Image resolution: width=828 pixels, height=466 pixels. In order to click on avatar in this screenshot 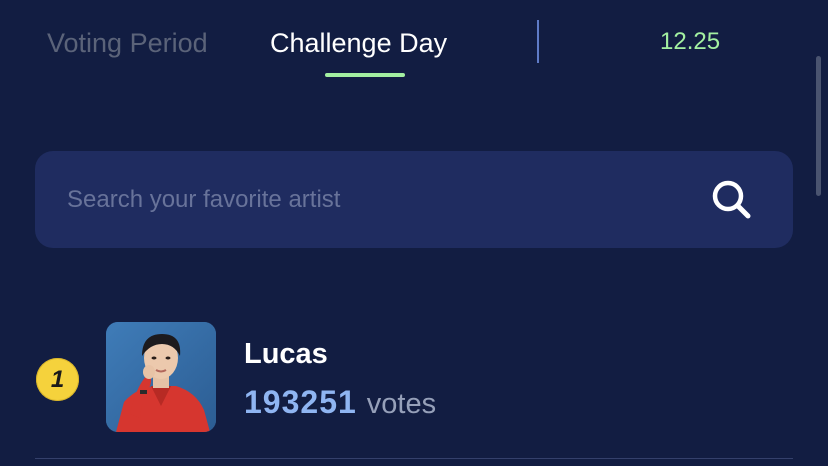, I will do `click(161, 377)`.